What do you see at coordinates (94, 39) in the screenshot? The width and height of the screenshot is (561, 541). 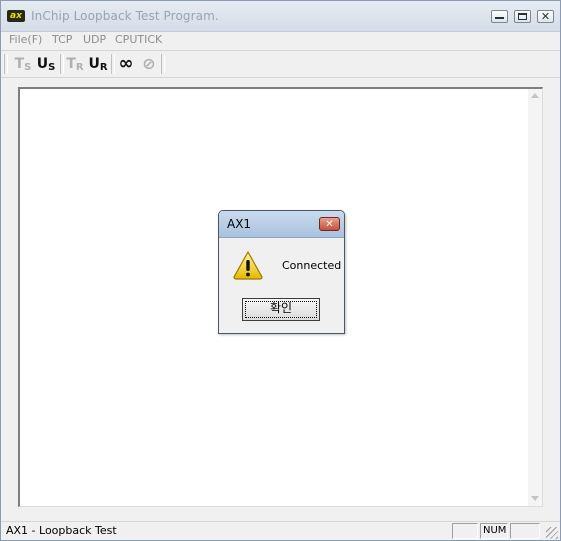 I see `menu-udp: UDP` at bounding box center [94, 39].